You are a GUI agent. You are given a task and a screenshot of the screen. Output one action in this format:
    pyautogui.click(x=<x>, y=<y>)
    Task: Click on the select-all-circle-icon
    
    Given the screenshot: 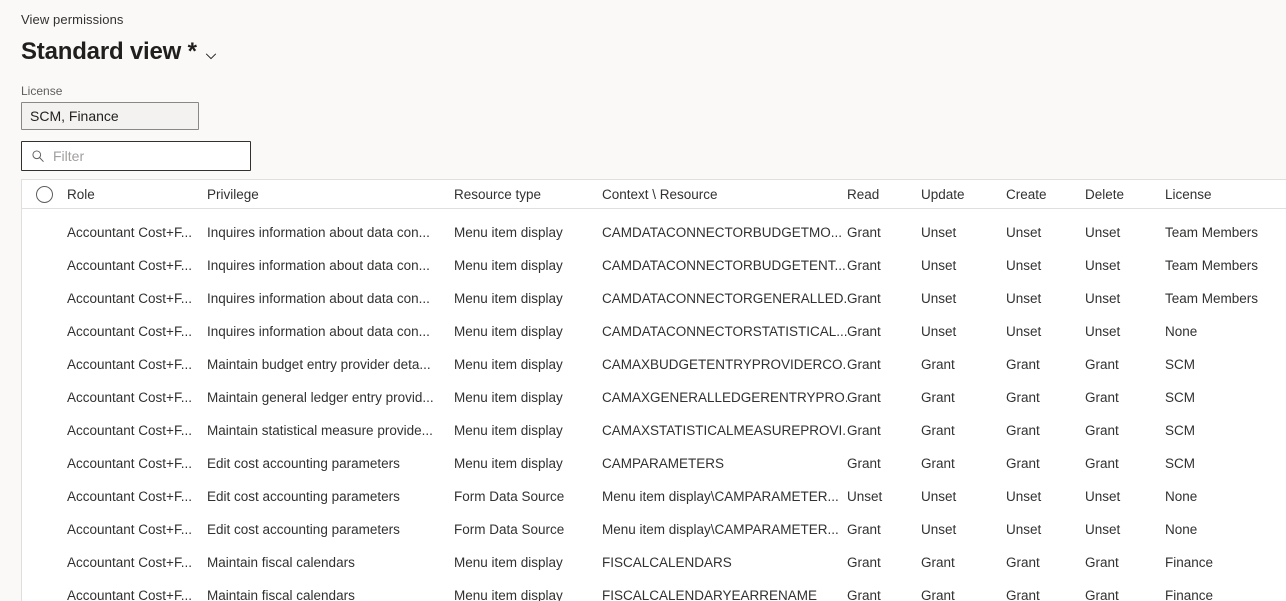 What is the action you would take?
    pyautogui.click(x=44, y=194)
    